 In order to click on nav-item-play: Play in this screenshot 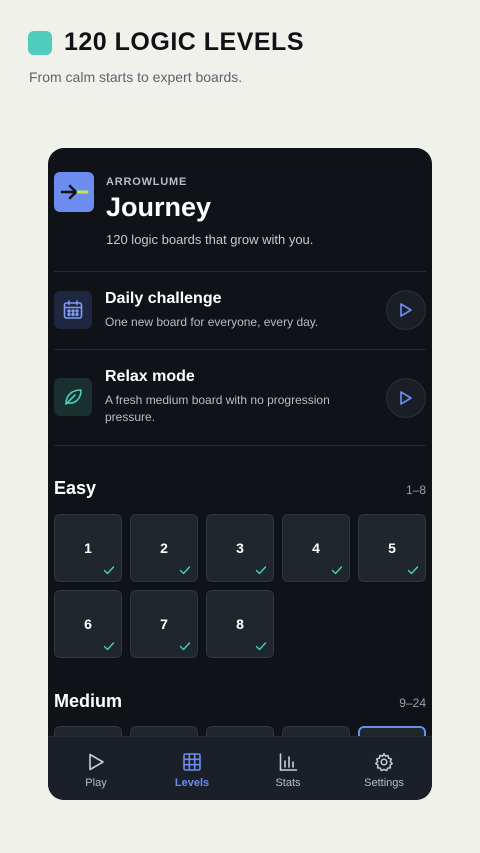, I will do `click(96, 768)`.